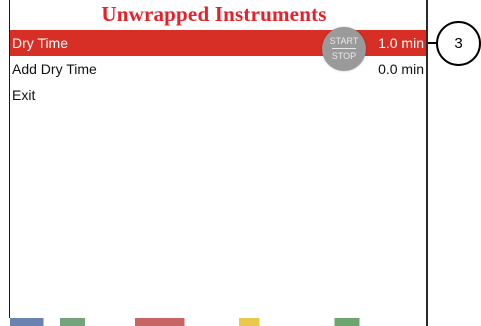 The image size is (481, 326). I want to click on screen-title: Unwrapped Instruments, so click(214, 14).